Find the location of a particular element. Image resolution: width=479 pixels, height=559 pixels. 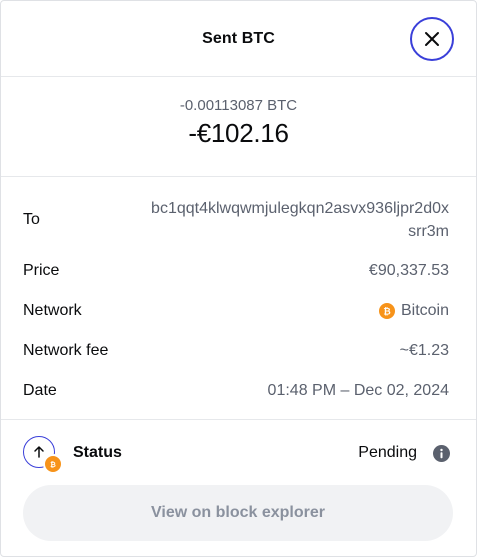

close-icon is located at coordinates (432, 39).